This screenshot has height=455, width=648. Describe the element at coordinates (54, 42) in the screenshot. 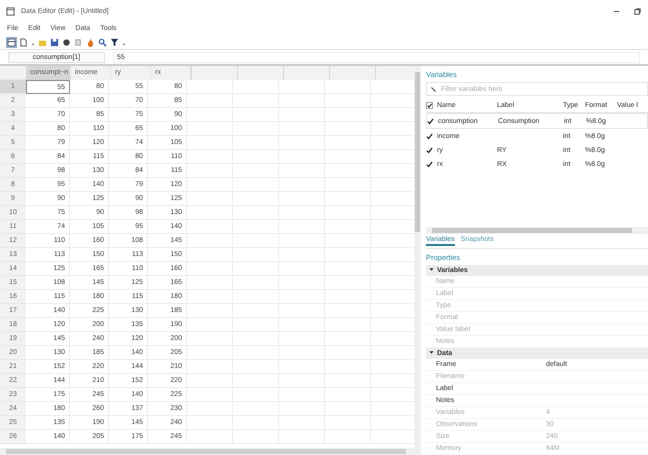

I see `save-icon` at that location.